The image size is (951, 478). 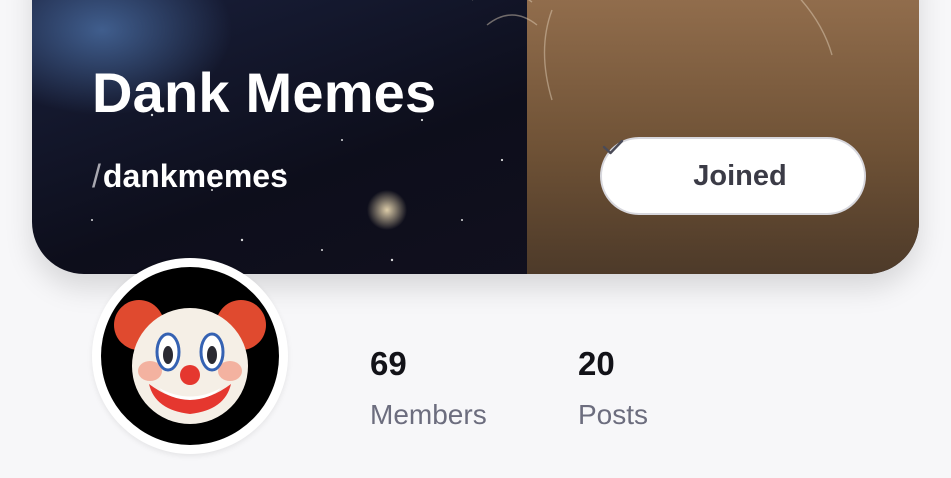 What do you see at coordinates (428, 414) in the screenshot?
I see `members-label: Members` at bounding box center [428, 414].